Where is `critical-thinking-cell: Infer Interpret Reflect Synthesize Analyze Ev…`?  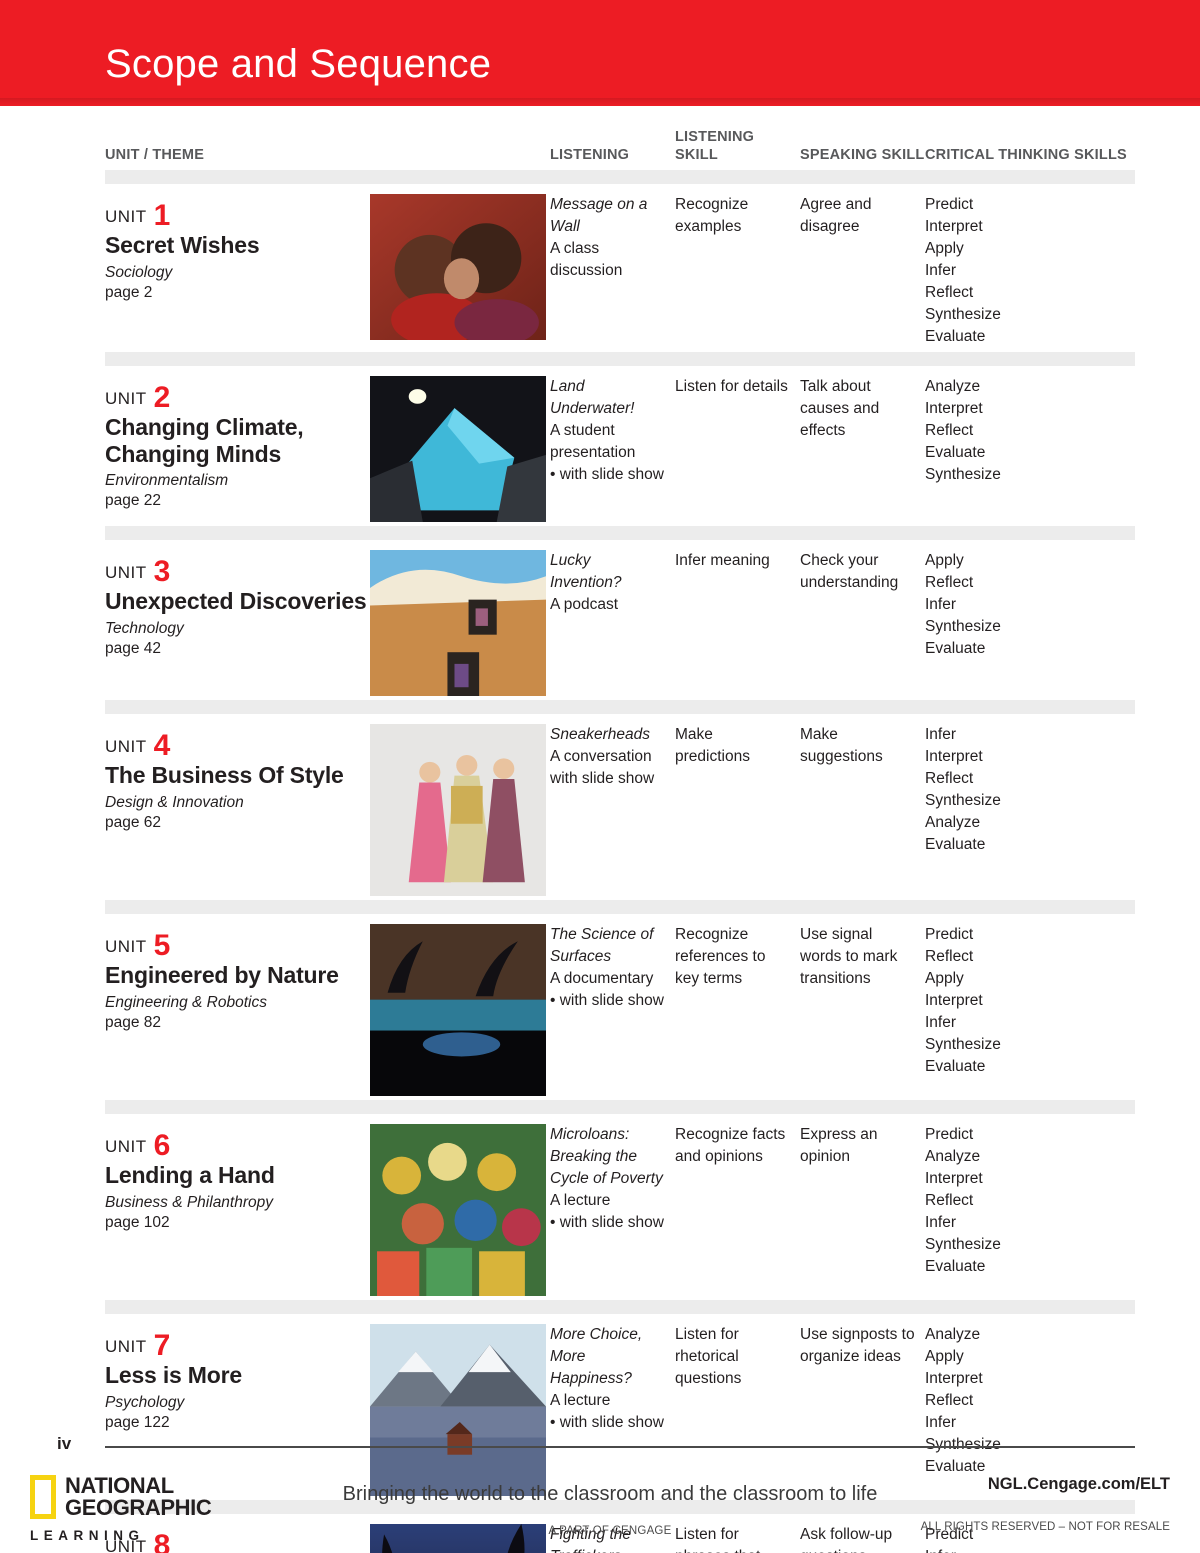 critical-thinking-cell: Infer Interpret Reflect Synthesize Analyze Ev… is located at coordinates (1030, 810).